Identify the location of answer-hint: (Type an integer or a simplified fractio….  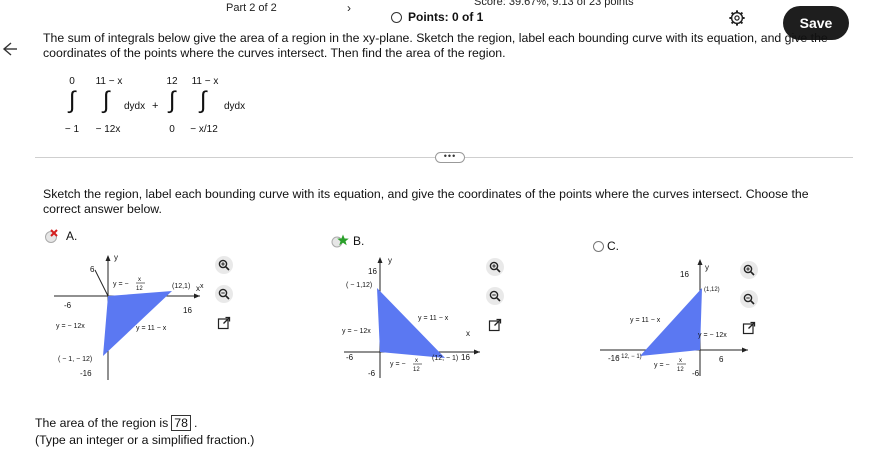
(145, 440).